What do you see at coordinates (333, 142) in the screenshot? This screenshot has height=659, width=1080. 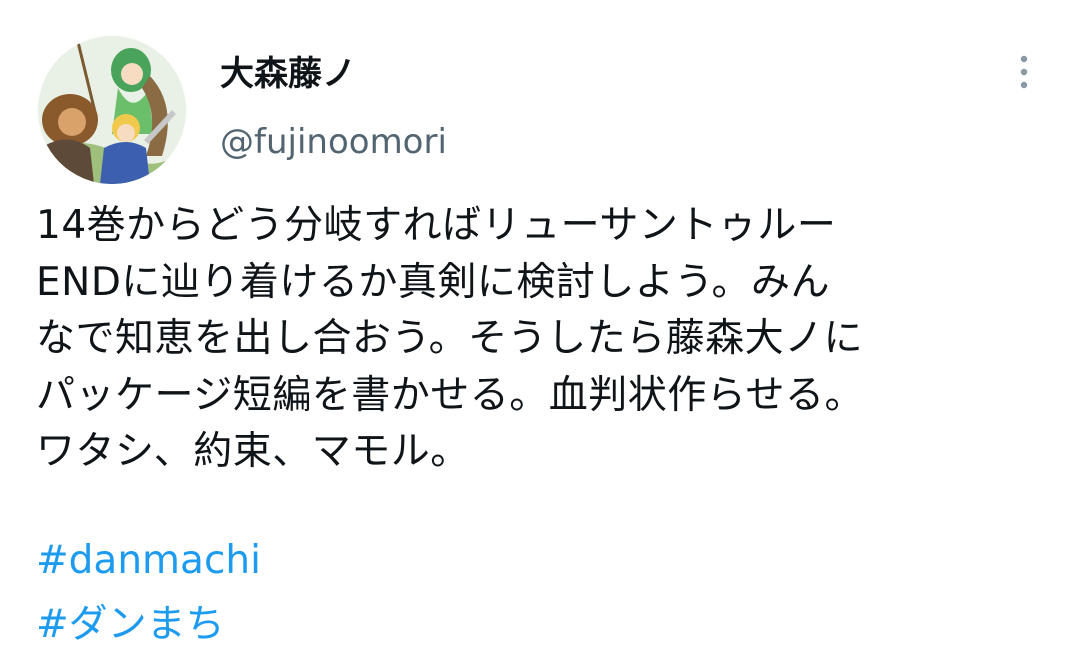 I see `author-handle: @fujinoomori` at bounding box center [333, 142].